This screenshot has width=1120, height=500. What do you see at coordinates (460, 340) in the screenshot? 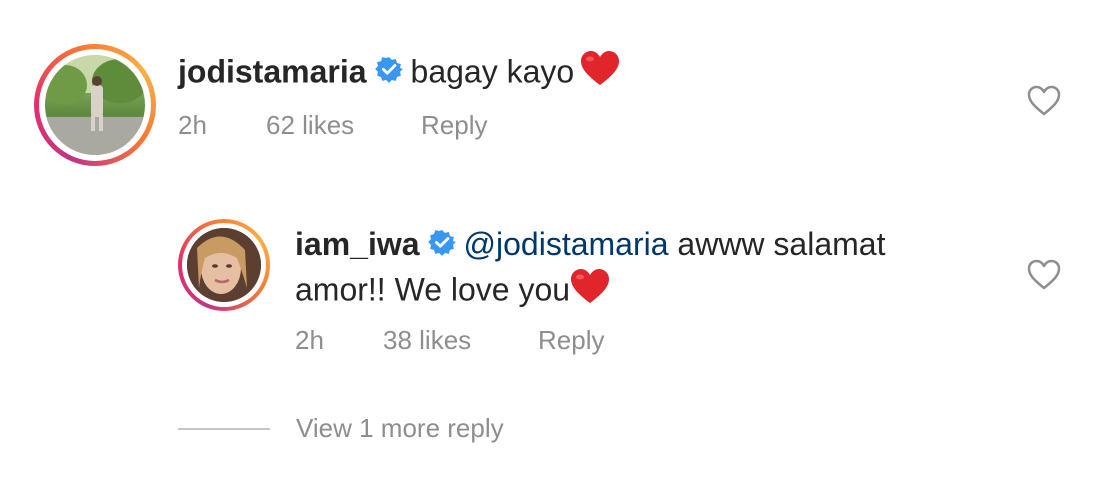
I see `comment-likes: 38 likes` at bounding box center [460, 340].